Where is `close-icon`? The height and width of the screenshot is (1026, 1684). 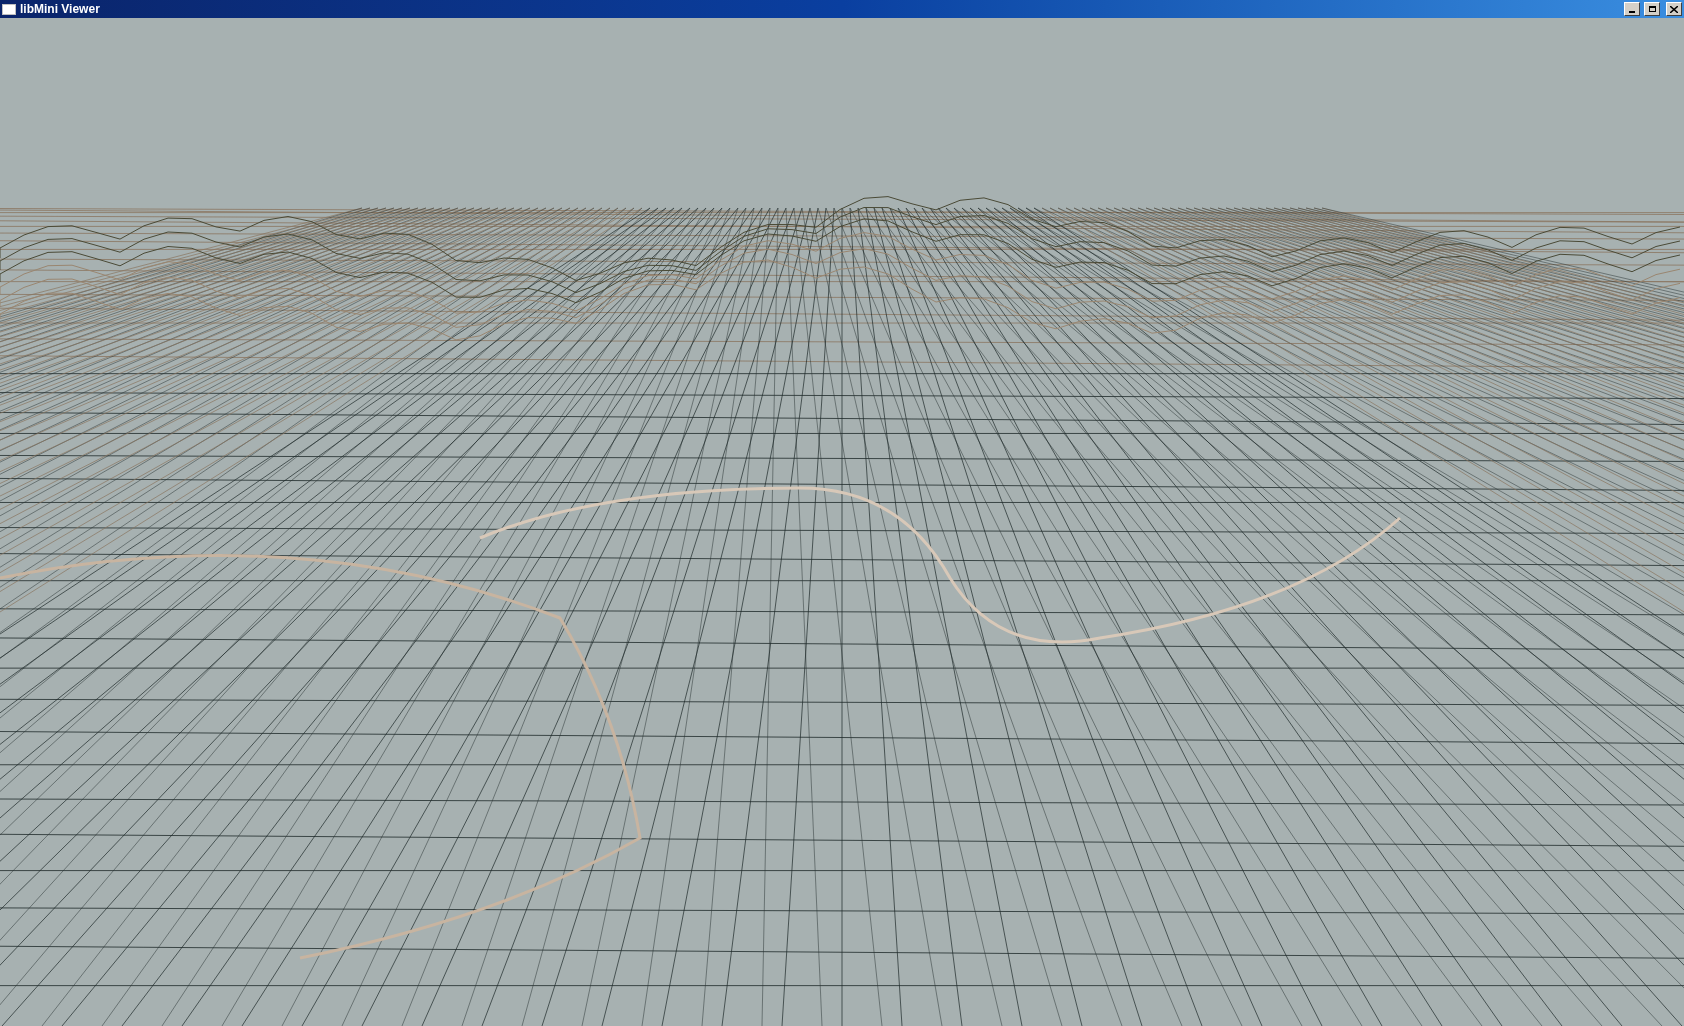
close-icon is located at coordinates (1674, 9).